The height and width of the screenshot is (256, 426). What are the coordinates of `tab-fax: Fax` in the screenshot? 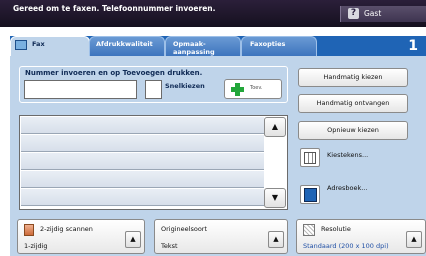 It's located at (50, 46).